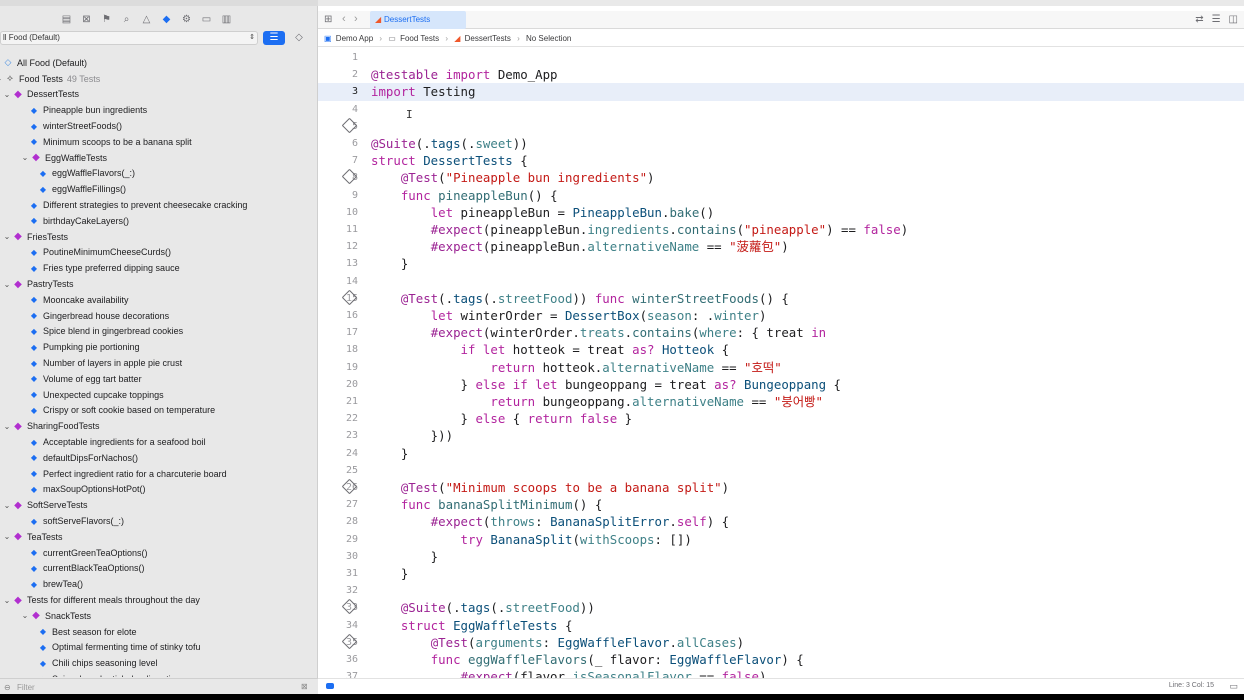 This screenshot has width=1244, height=700. What do you see at coordinates (99, 253) in the screenshot?
I see `test-row: ◆ PoutineMinimumCheeseCurds()` at bounding box center [99, 253].